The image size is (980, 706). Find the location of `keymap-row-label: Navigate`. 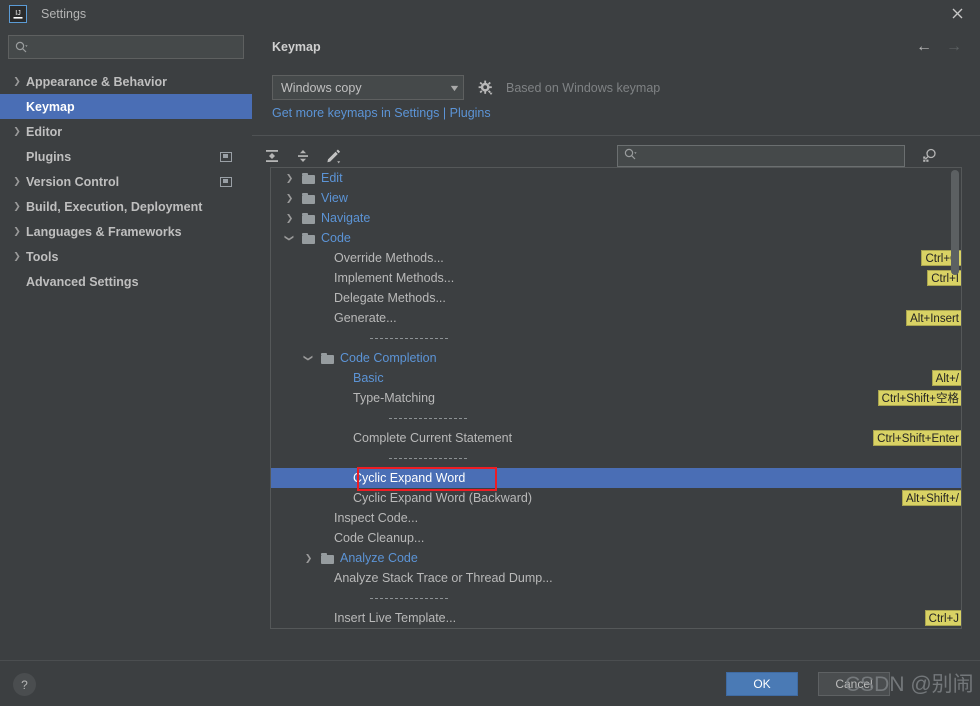

keymap-row-label: Navigate is located at coordinates (346, 218).